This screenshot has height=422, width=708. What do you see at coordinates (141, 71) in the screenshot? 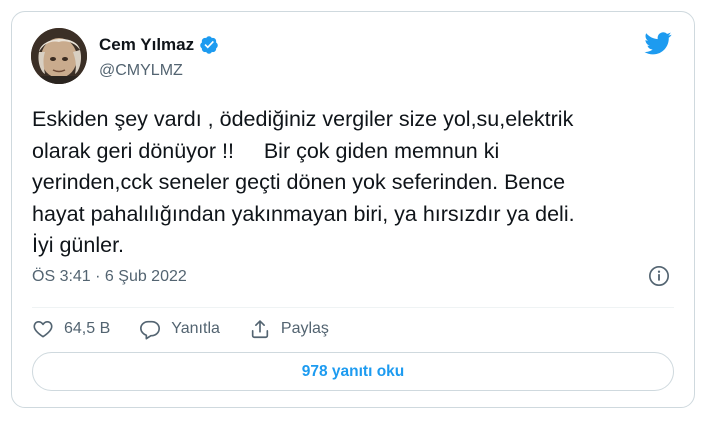
I see `author-handle: @CMYLMZ` at bounding box center [141, 71].